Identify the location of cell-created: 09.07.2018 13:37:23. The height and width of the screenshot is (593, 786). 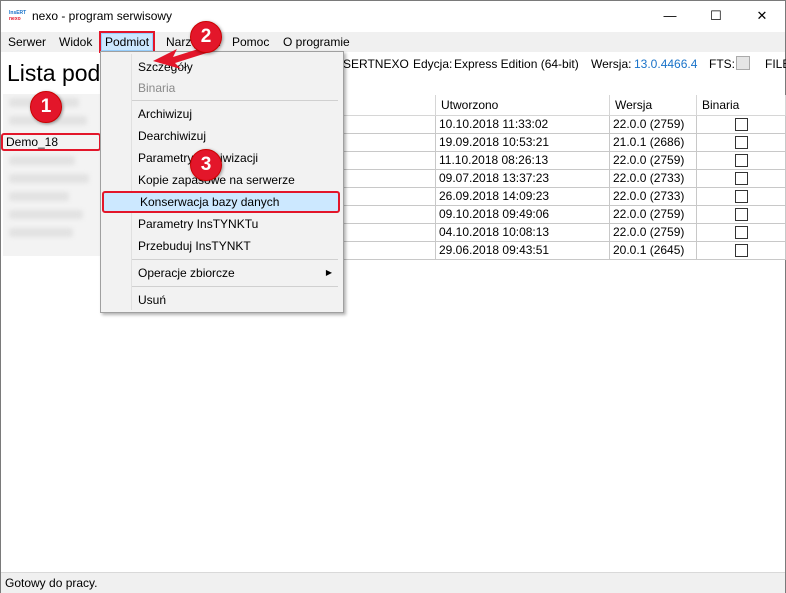
(523, 179).